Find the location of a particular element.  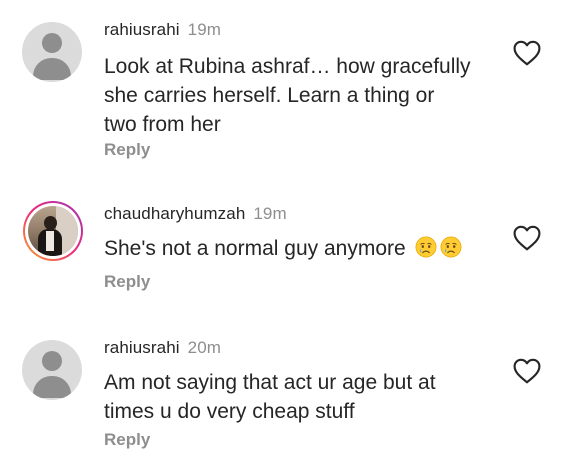

comment-text-body: She's not a normal guy anymore is located at coordinates (255, 248).